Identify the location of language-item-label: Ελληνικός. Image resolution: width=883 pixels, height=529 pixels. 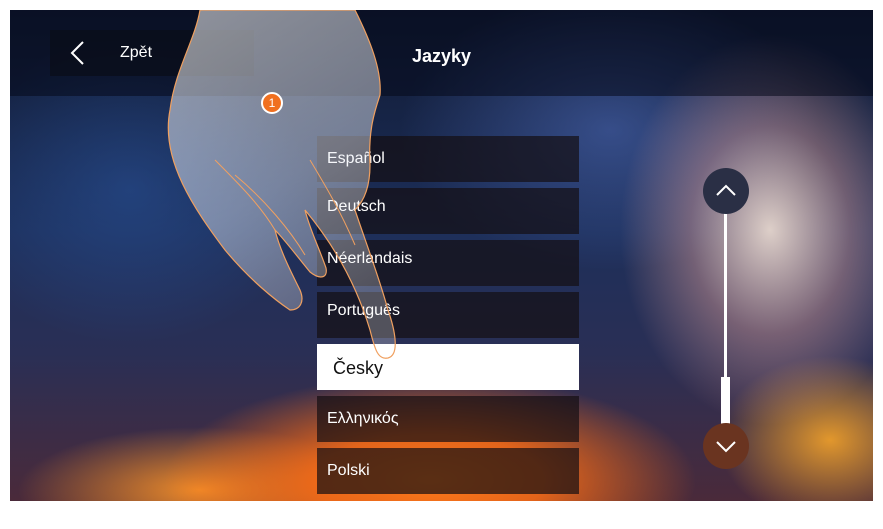
(363, 418).